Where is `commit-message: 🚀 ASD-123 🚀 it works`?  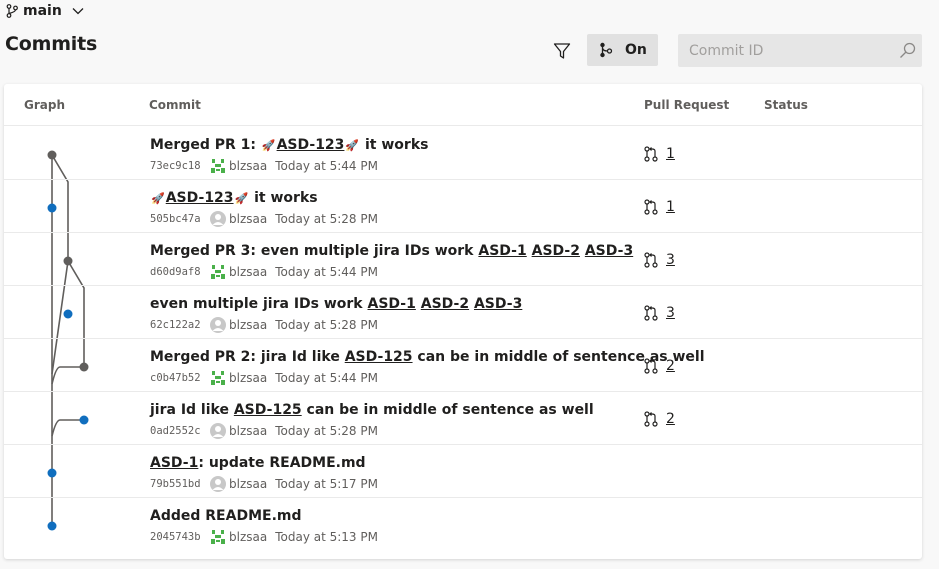
commit-message: 🚀 ASD-123 🚀 it works is located at coordinates (234, 198).